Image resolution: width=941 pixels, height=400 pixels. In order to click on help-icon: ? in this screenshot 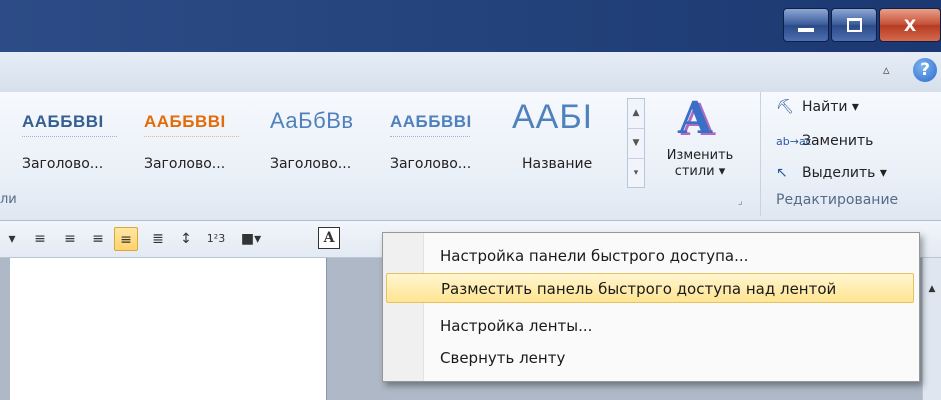, I will do `click(925, 70)`.